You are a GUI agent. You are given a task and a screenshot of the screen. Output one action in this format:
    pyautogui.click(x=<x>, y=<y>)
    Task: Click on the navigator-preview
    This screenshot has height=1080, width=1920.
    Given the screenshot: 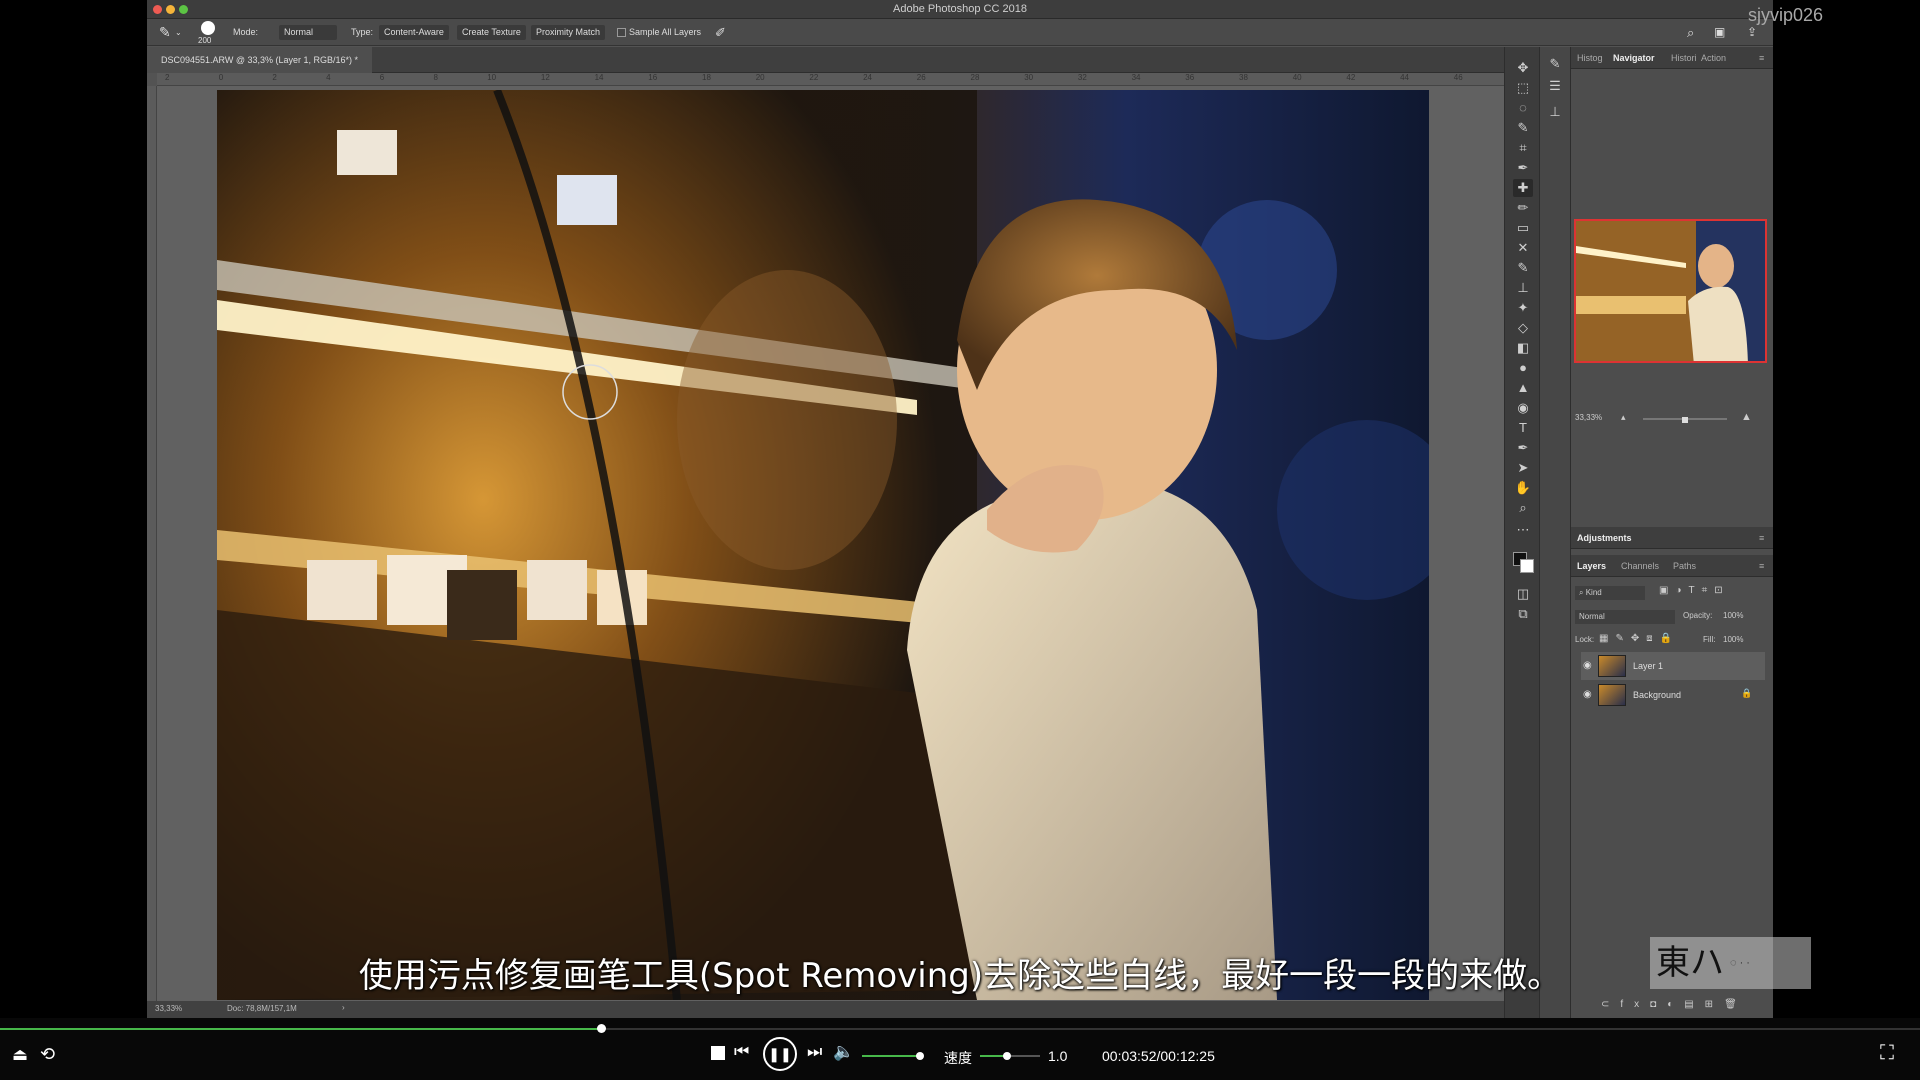 What is the action you would take?
    pyautogui.click(x=1670, y=291)
    